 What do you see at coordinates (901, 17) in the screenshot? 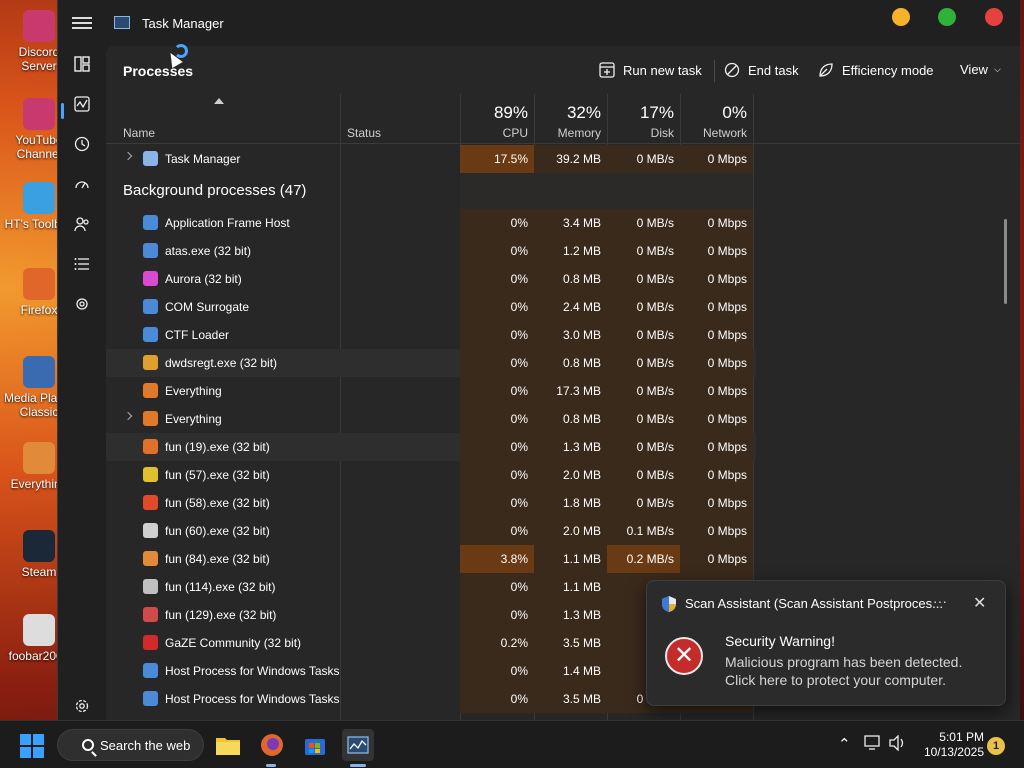
I see `minimize-button` at bounding box center [901, 17].